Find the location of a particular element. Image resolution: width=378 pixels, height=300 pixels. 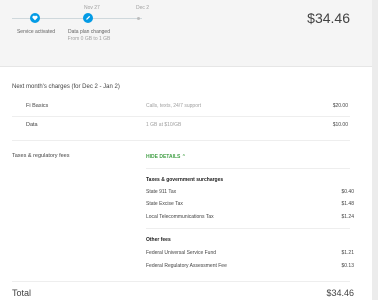

pencil-icon is located at coordinates (88, 18).